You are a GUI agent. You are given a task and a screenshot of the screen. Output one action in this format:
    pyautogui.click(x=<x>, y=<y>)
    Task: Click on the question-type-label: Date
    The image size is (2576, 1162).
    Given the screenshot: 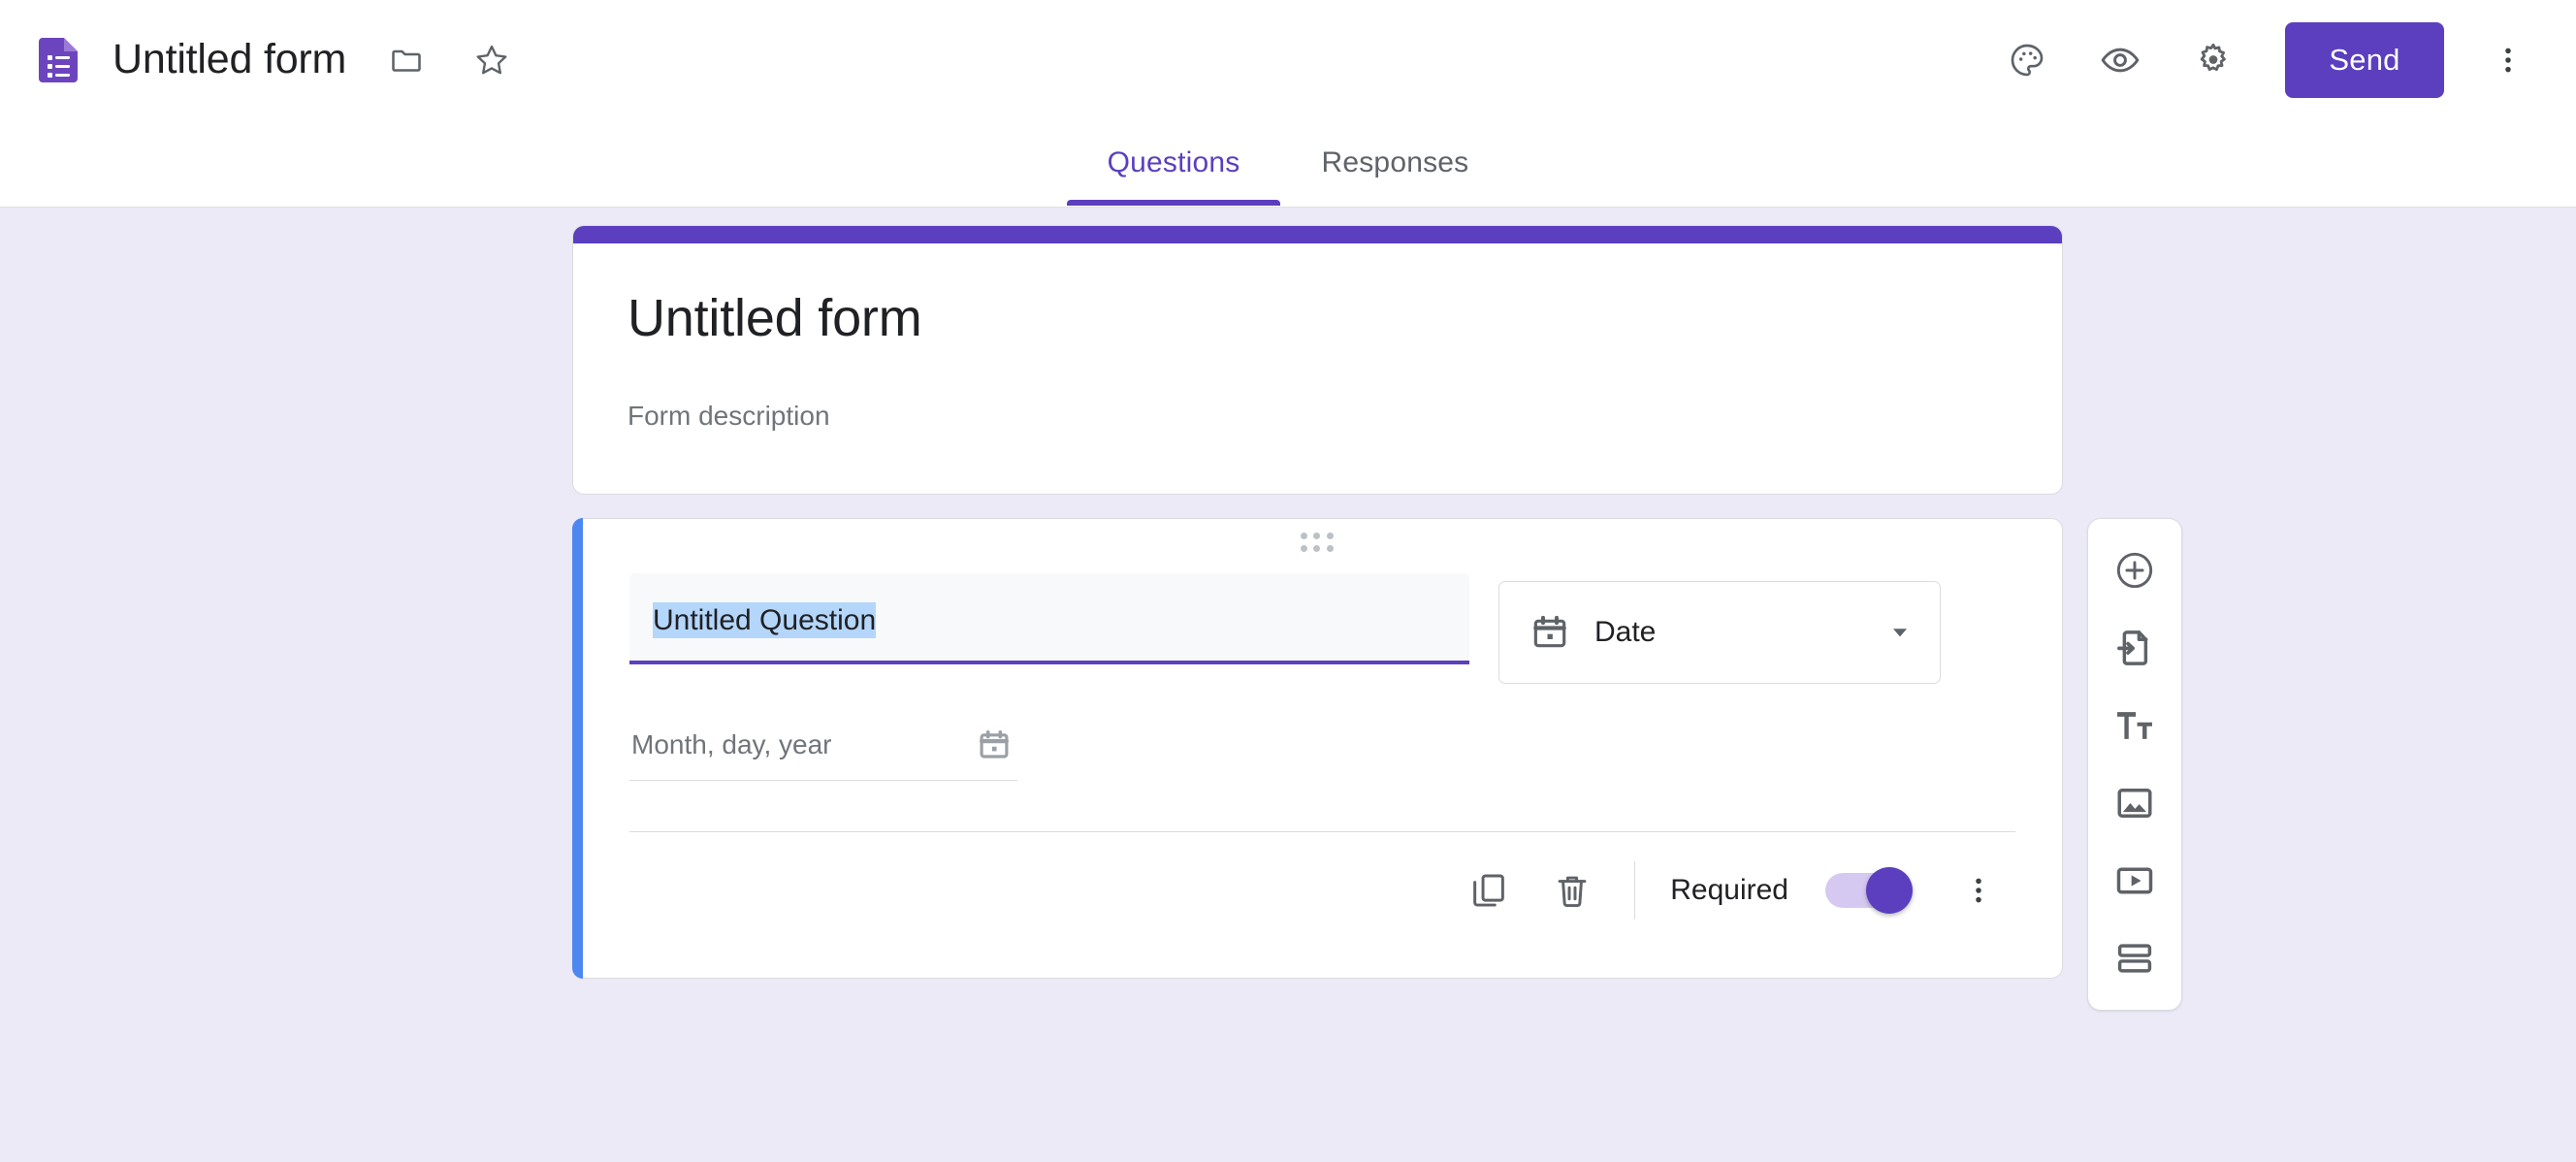 What is the action you would take?
    pyautogui.click(x=1625, y=632)
    